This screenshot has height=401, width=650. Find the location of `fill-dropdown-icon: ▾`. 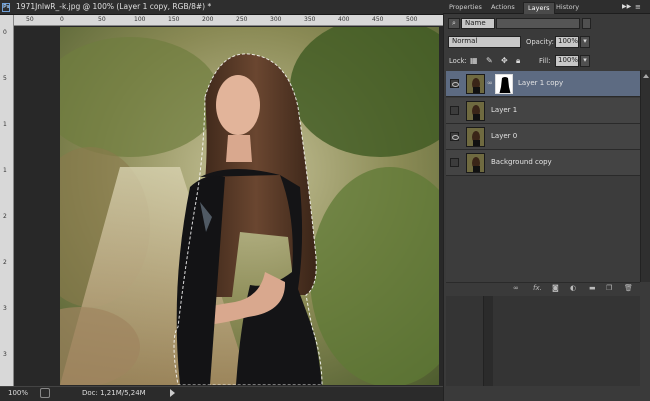

fill-dropdown-icon: ▾ is located at coordinates (585, 61).